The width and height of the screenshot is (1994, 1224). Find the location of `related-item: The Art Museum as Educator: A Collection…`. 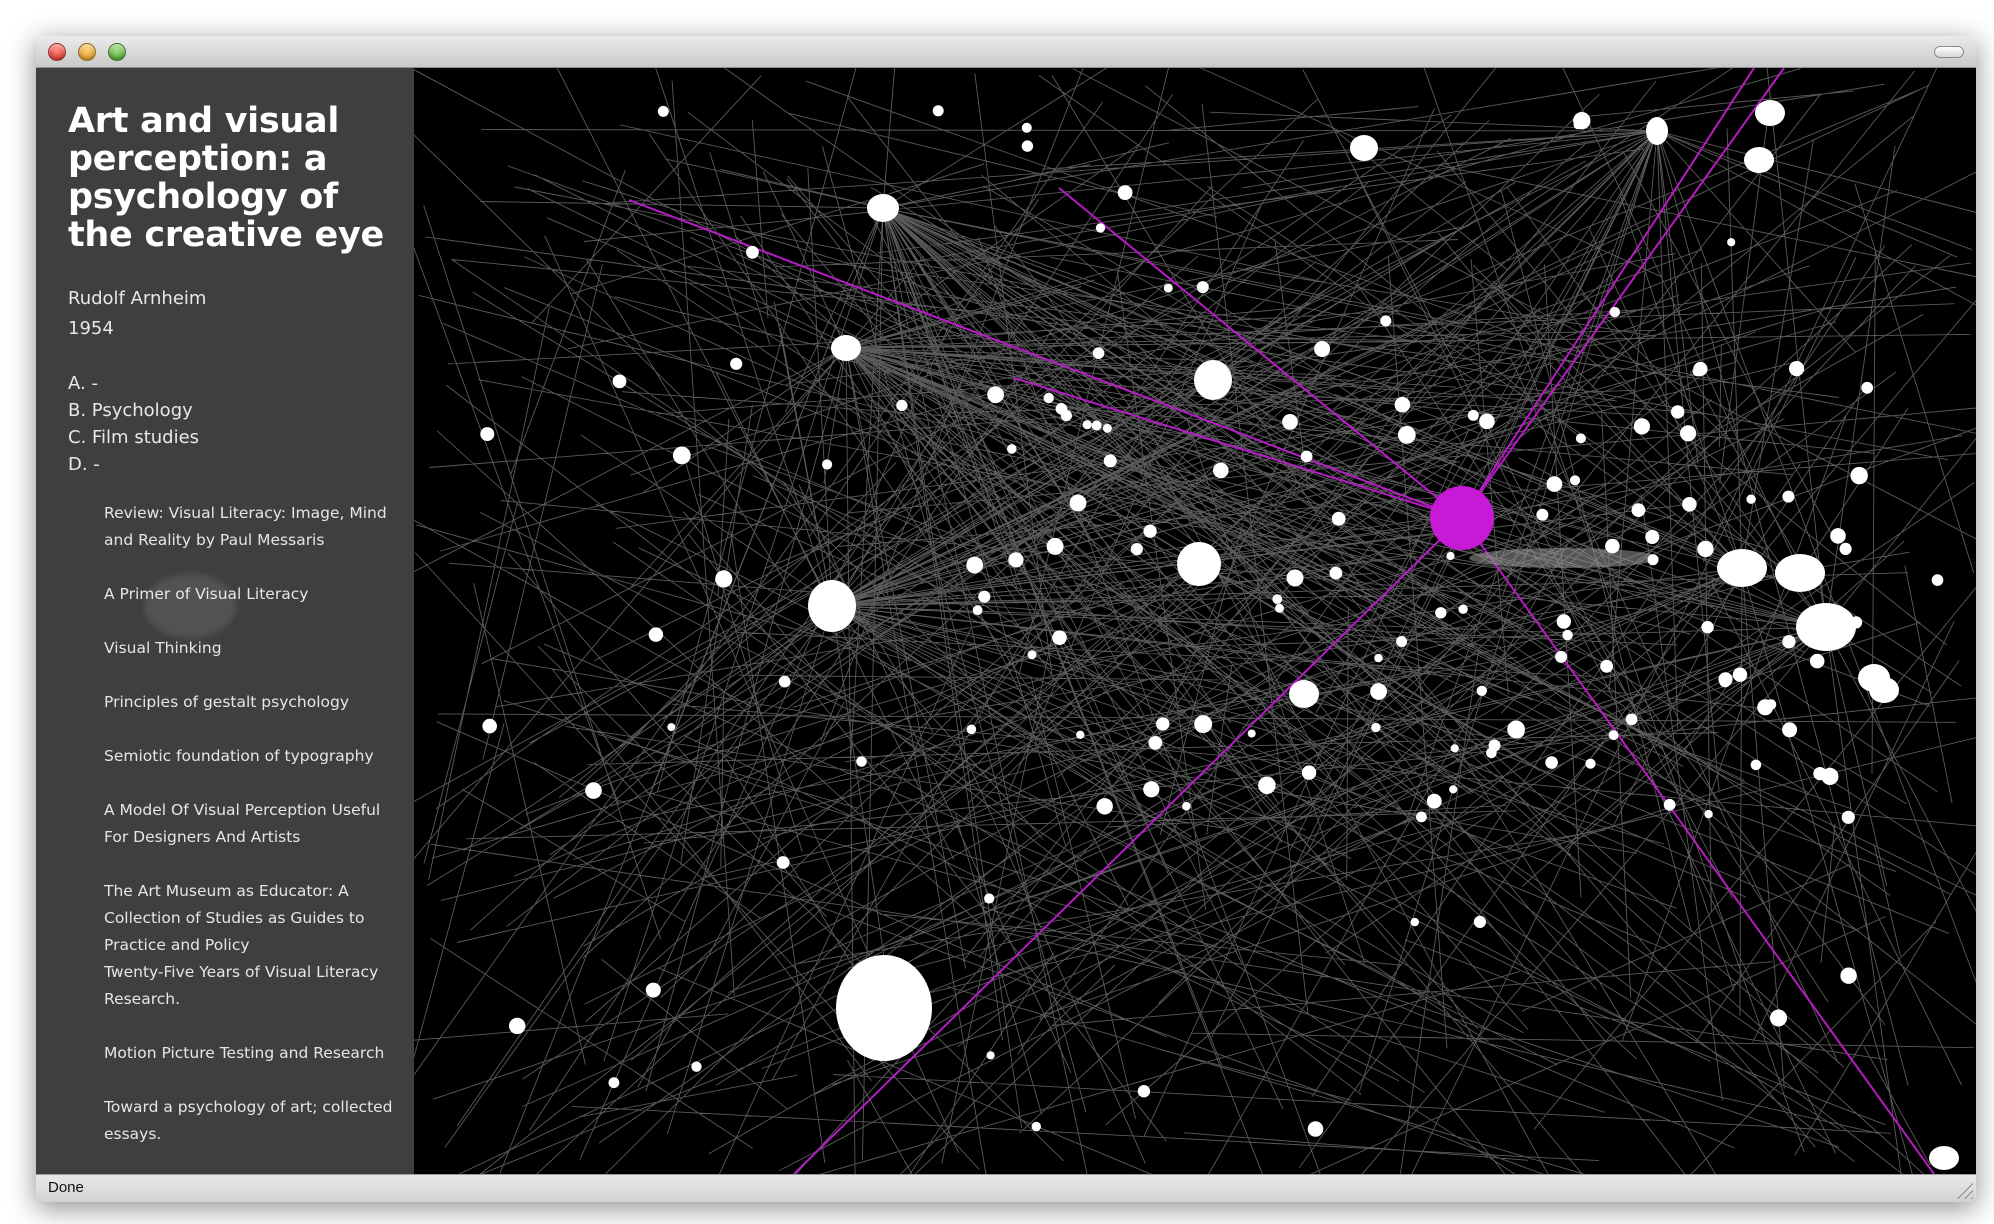

related-item: The Art Museum as Educator: A Collection… is located at coordinates (251, 918).